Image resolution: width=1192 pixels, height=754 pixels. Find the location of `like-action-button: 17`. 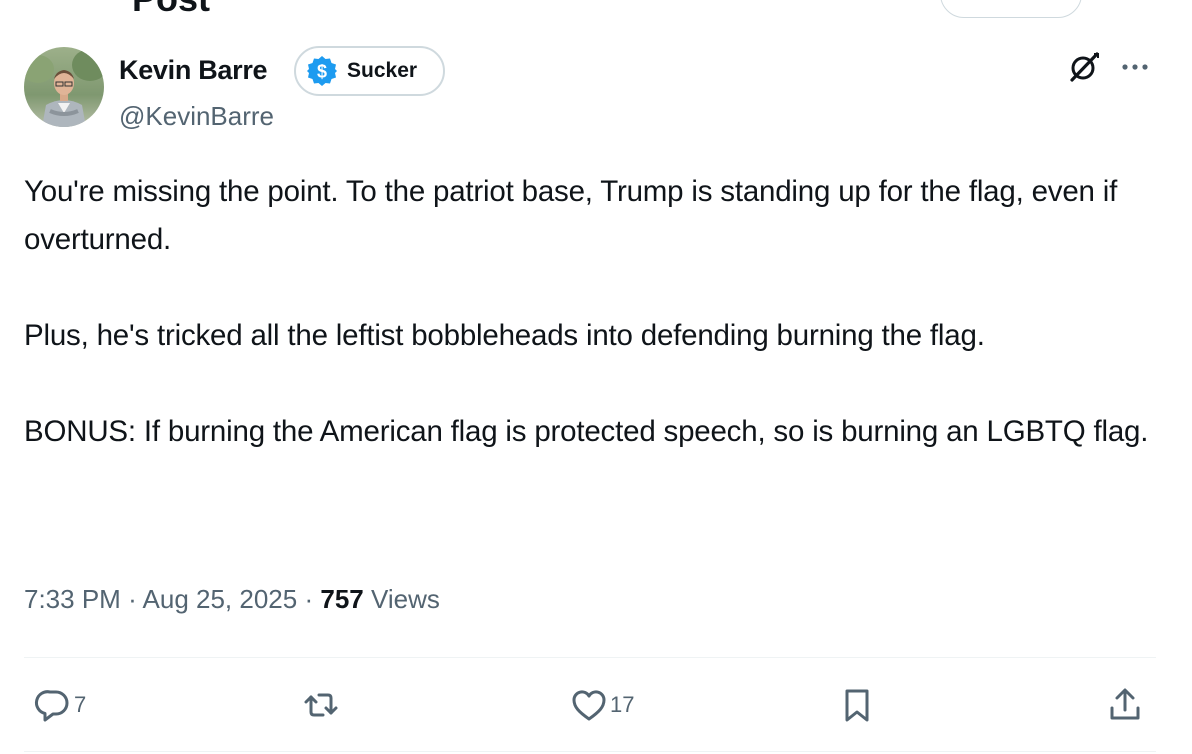

like-action-button: 17 is located at coordinates (602, 705).